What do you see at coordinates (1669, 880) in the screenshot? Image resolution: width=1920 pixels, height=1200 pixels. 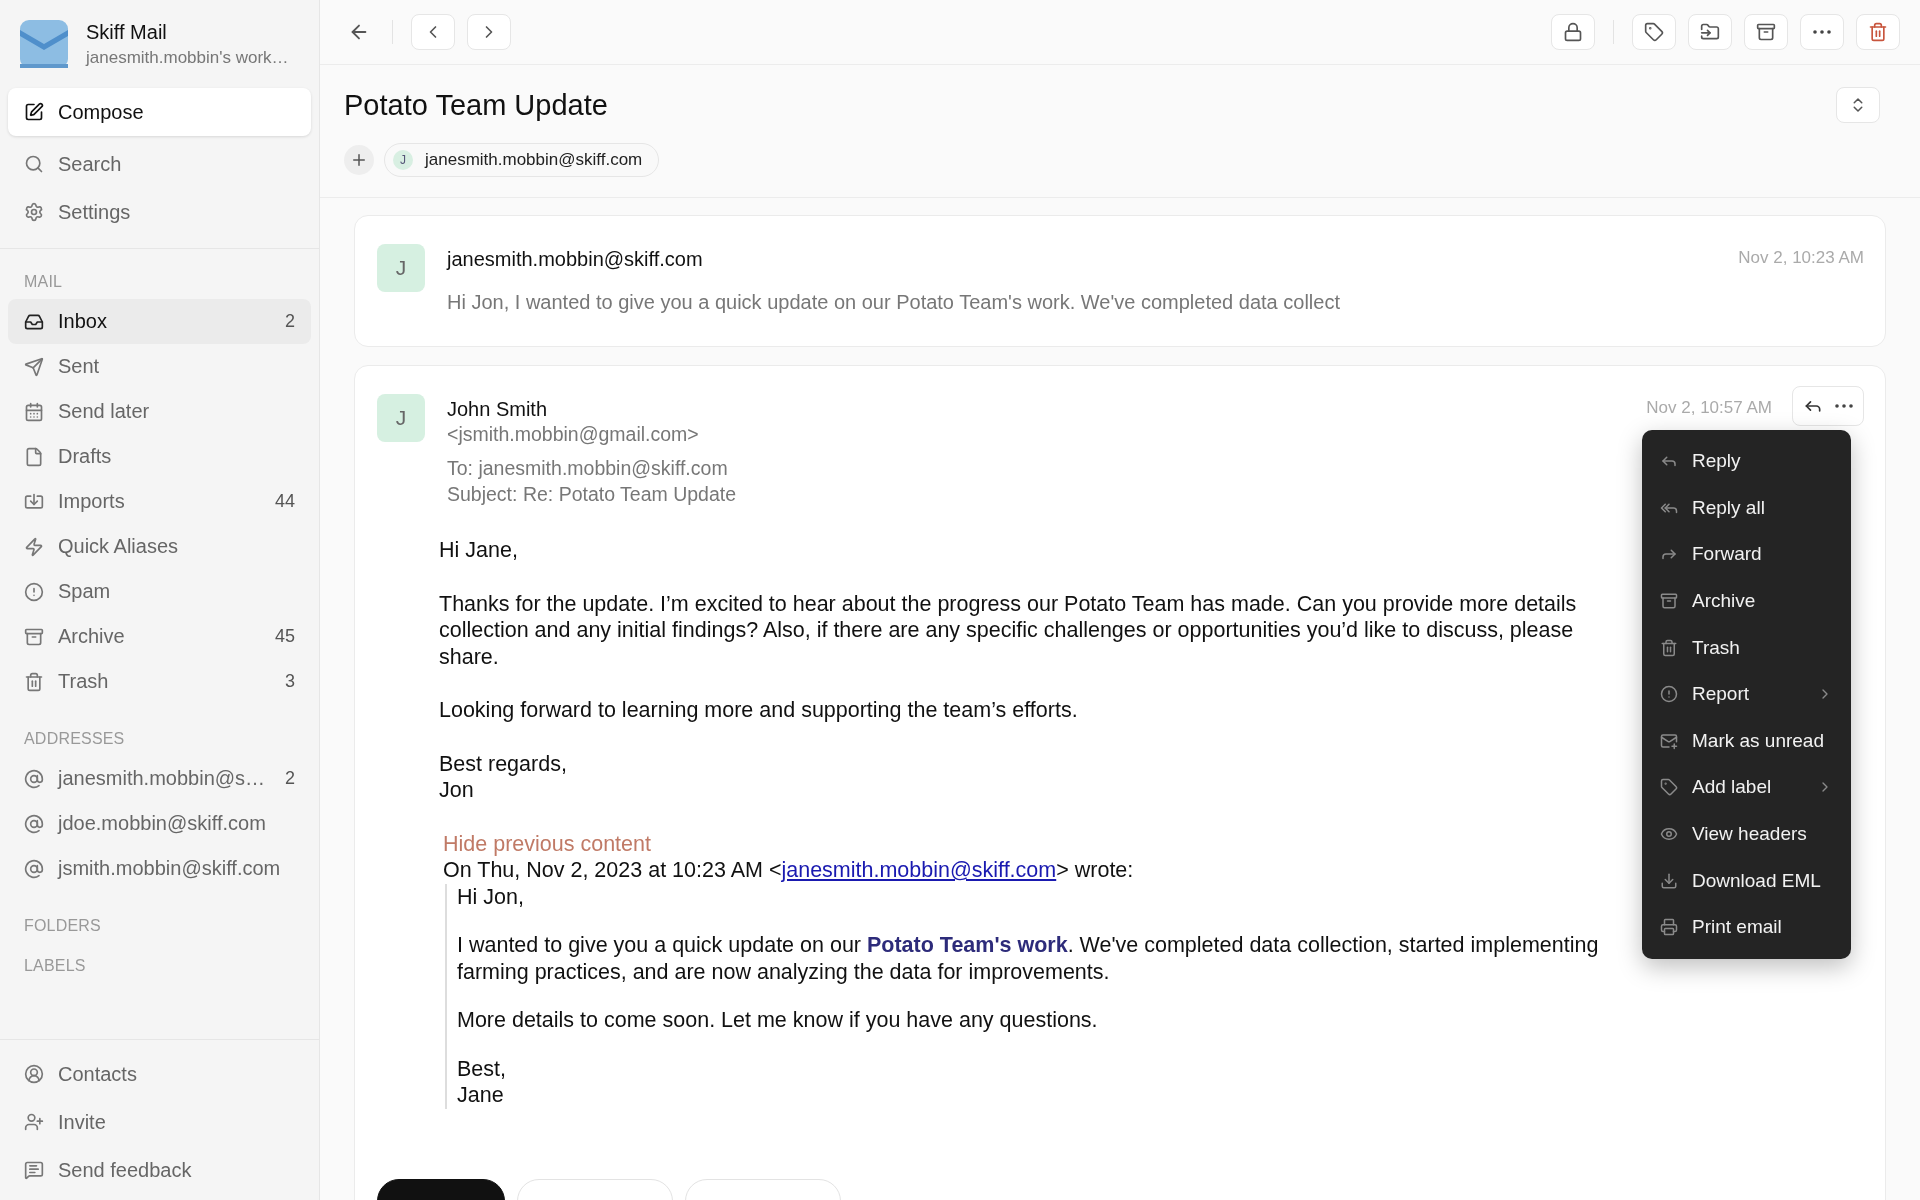 I see `download-icon` at bounding box center [1669, 880].